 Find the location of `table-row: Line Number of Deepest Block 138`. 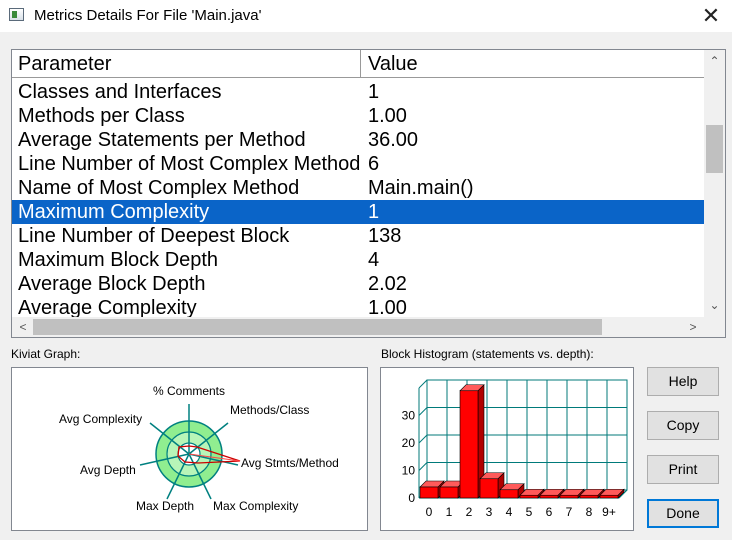

table-row: Line Number of Deepest Block 138 is located at coordinates (358, 236).